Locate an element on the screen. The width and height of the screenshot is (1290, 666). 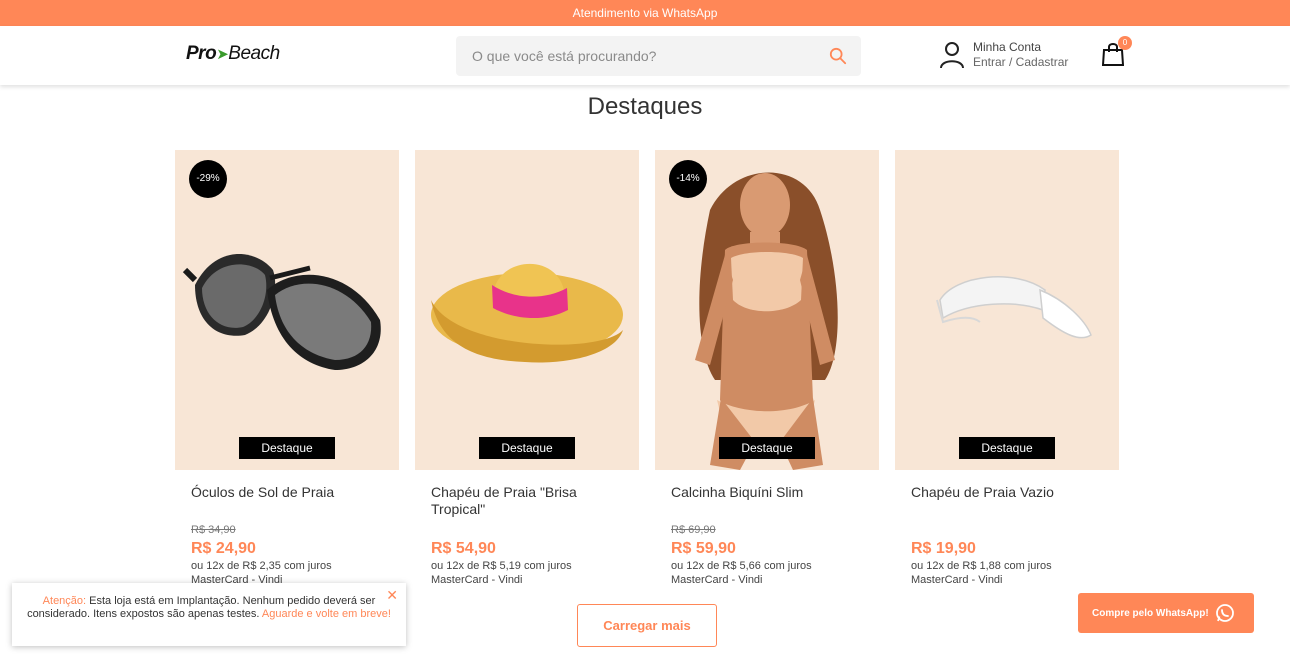
product-price: R$ 19,90 is located at coordinates (943, 548).